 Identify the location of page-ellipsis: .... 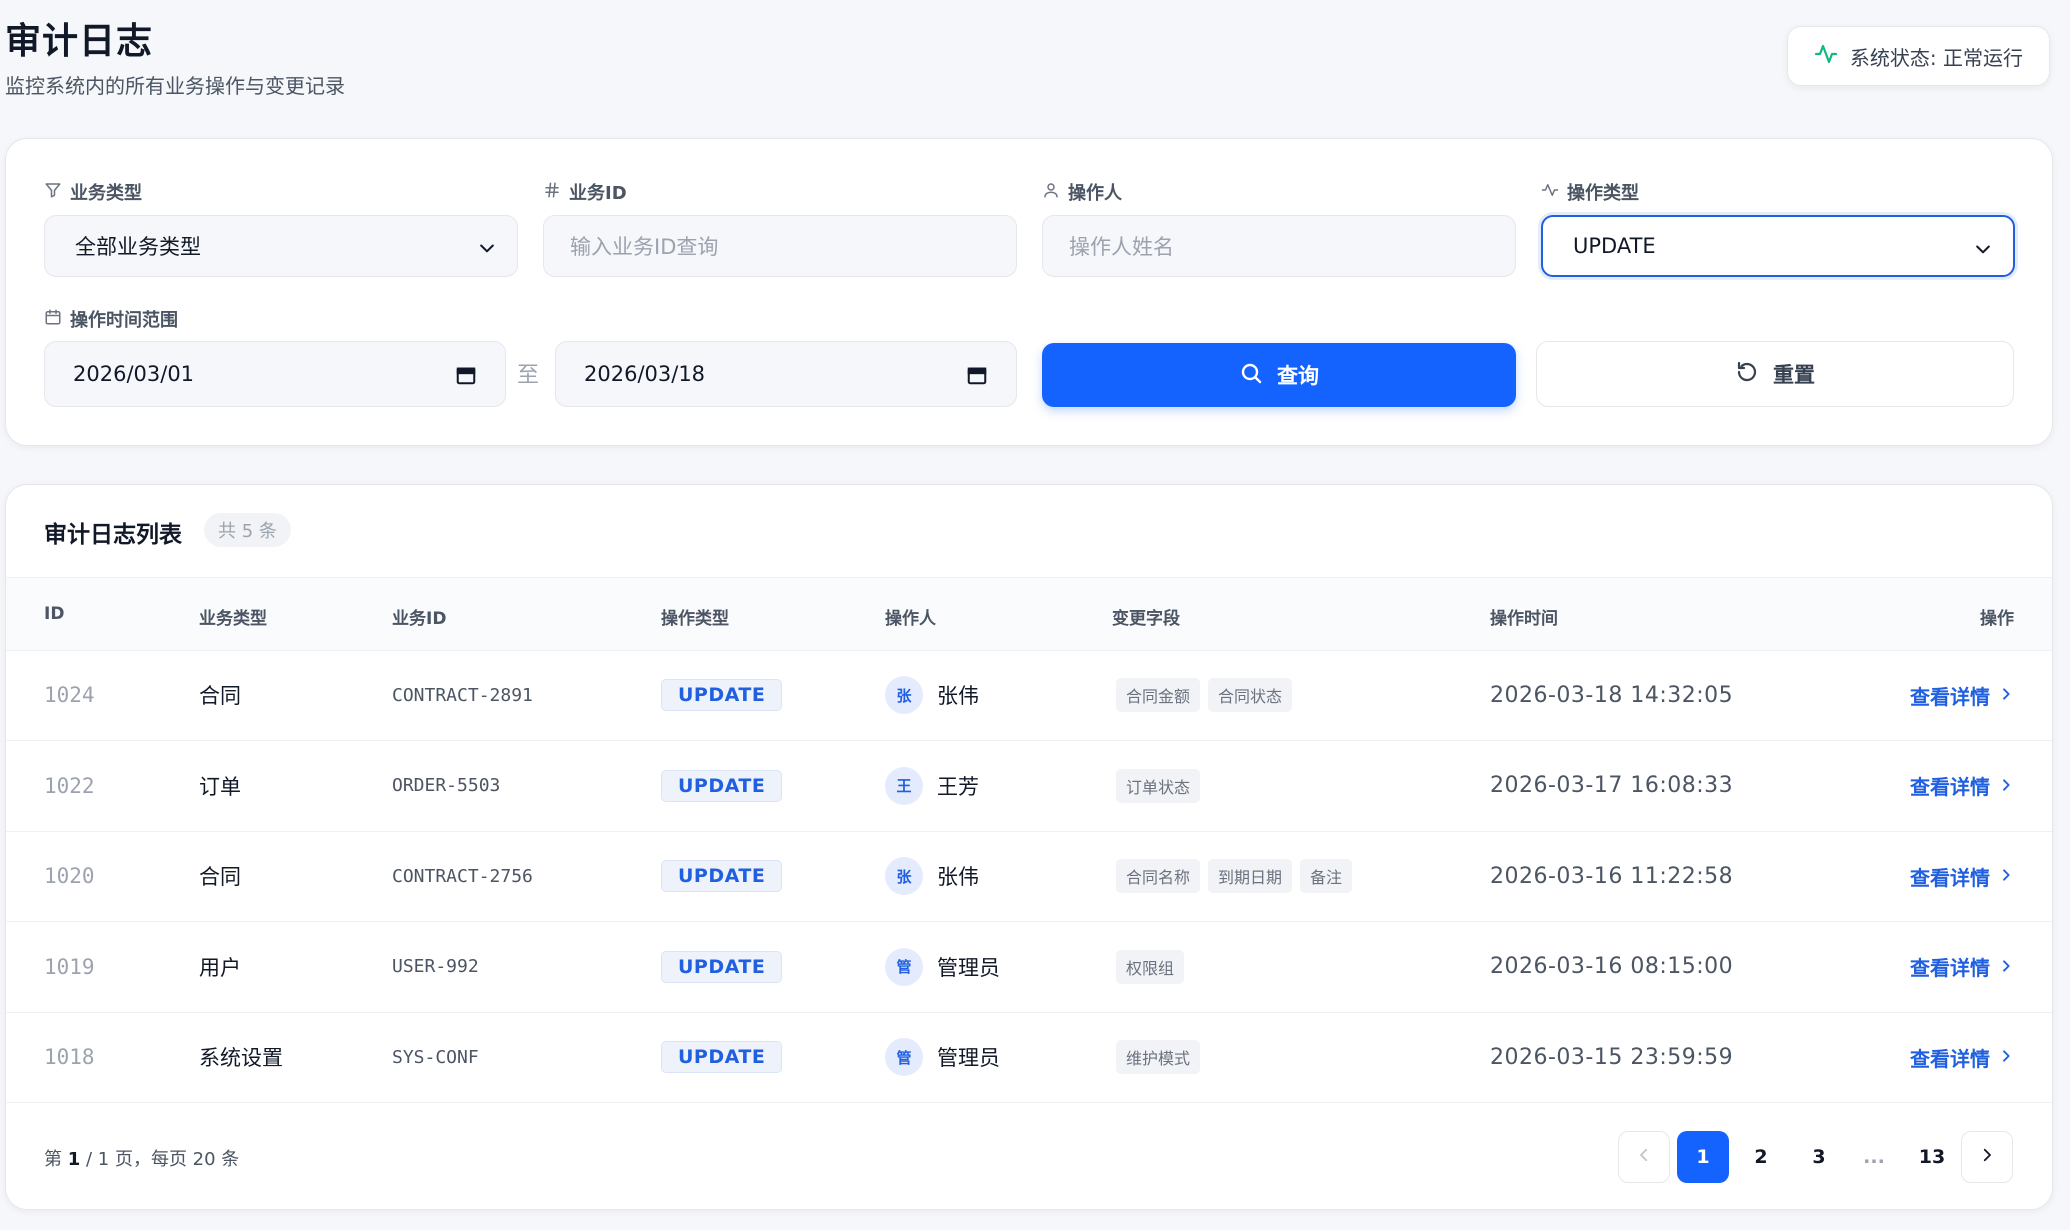
(1874, 1157).